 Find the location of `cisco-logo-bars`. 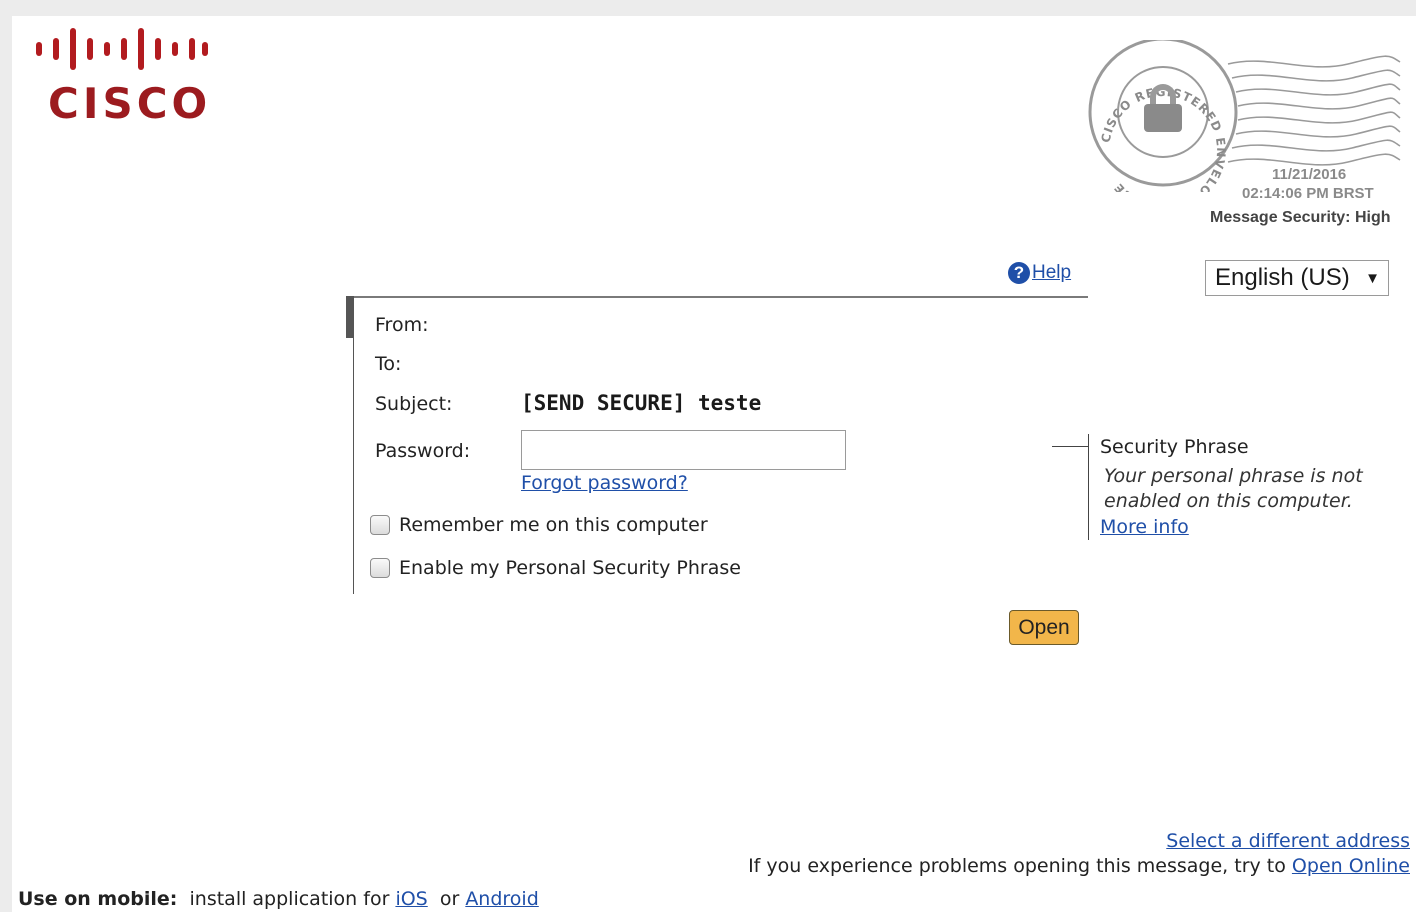

cisco-logo-bars is located at coordinates (124, 51).